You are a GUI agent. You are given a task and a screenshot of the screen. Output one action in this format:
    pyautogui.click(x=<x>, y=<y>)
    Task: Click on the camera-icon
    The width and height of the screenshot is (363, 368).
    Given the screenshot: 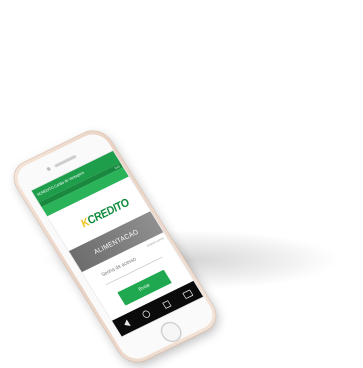 What is the action you would take?
    pyautogui.click(x=49, y=169)
    